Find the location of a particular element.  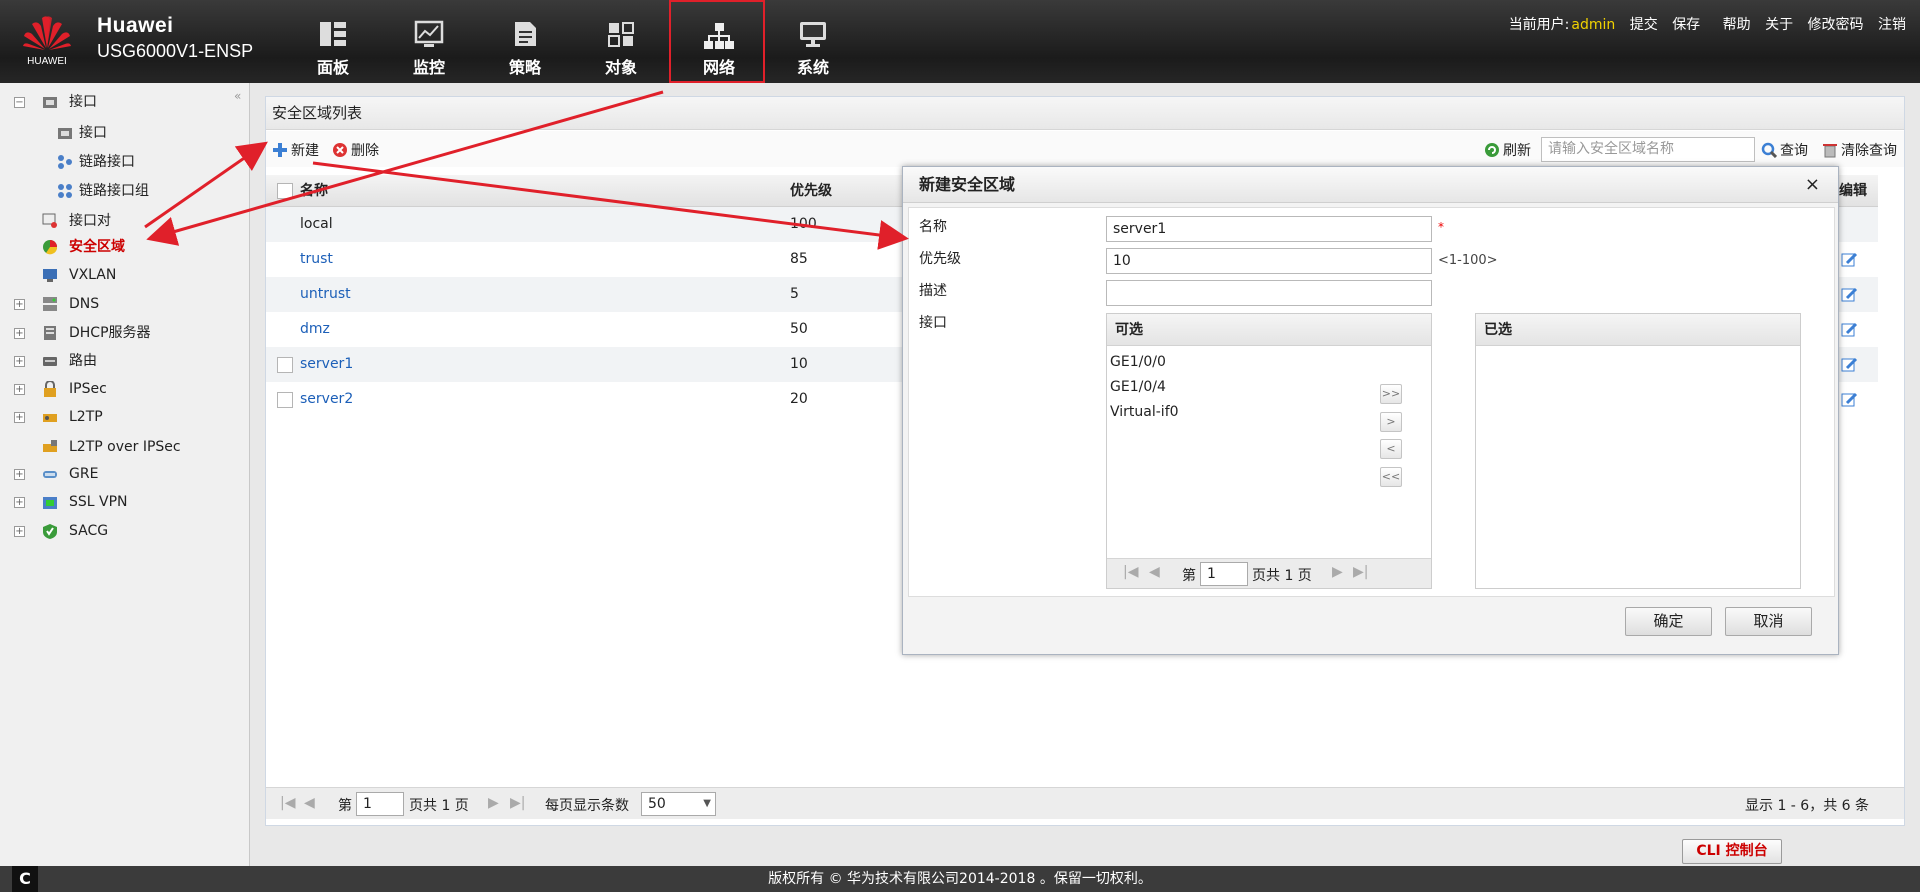

nav-dashboard: 面板 is located at coordinates (333, 41).